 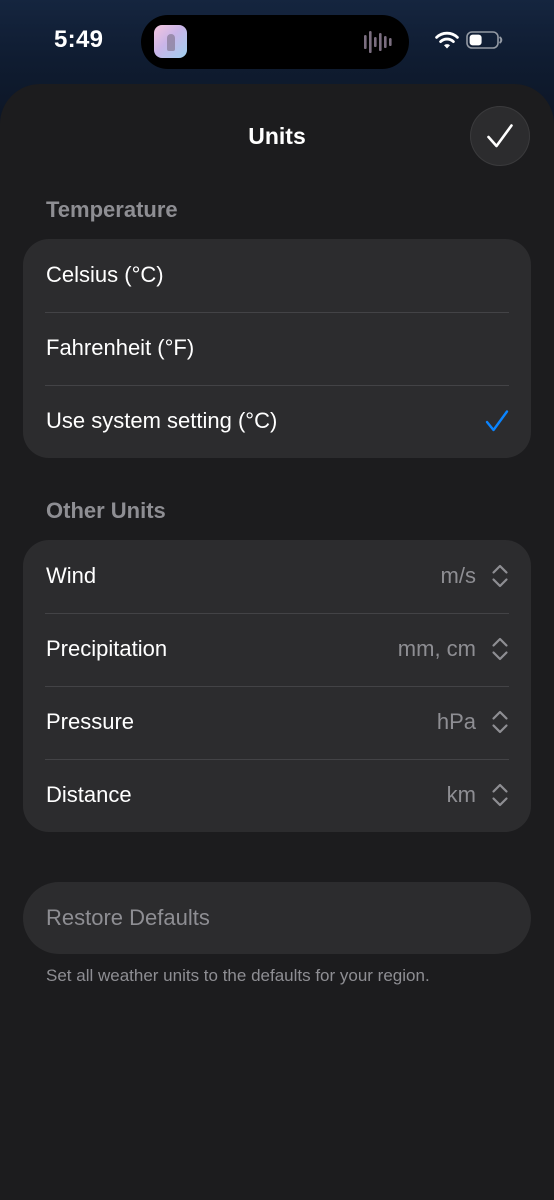 What do you see at coordinates (458, 575) in the screenshot?
I see `unit-value: m/s` at bounding box center [458, 575].